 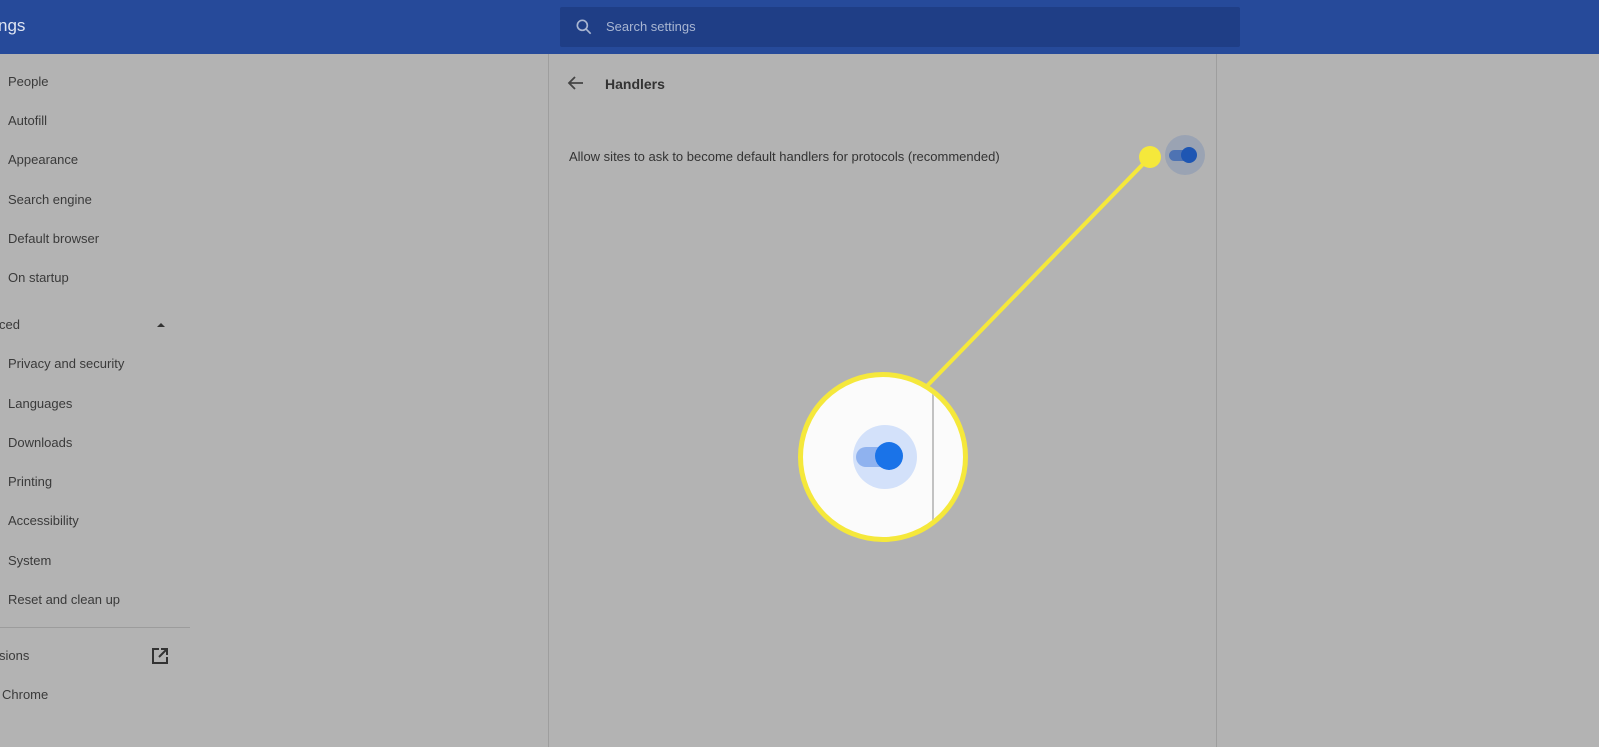 What do you see at coordinates (933, 457) in the screenshot?
I see `panel-edge` at bounding box center [933, 457].